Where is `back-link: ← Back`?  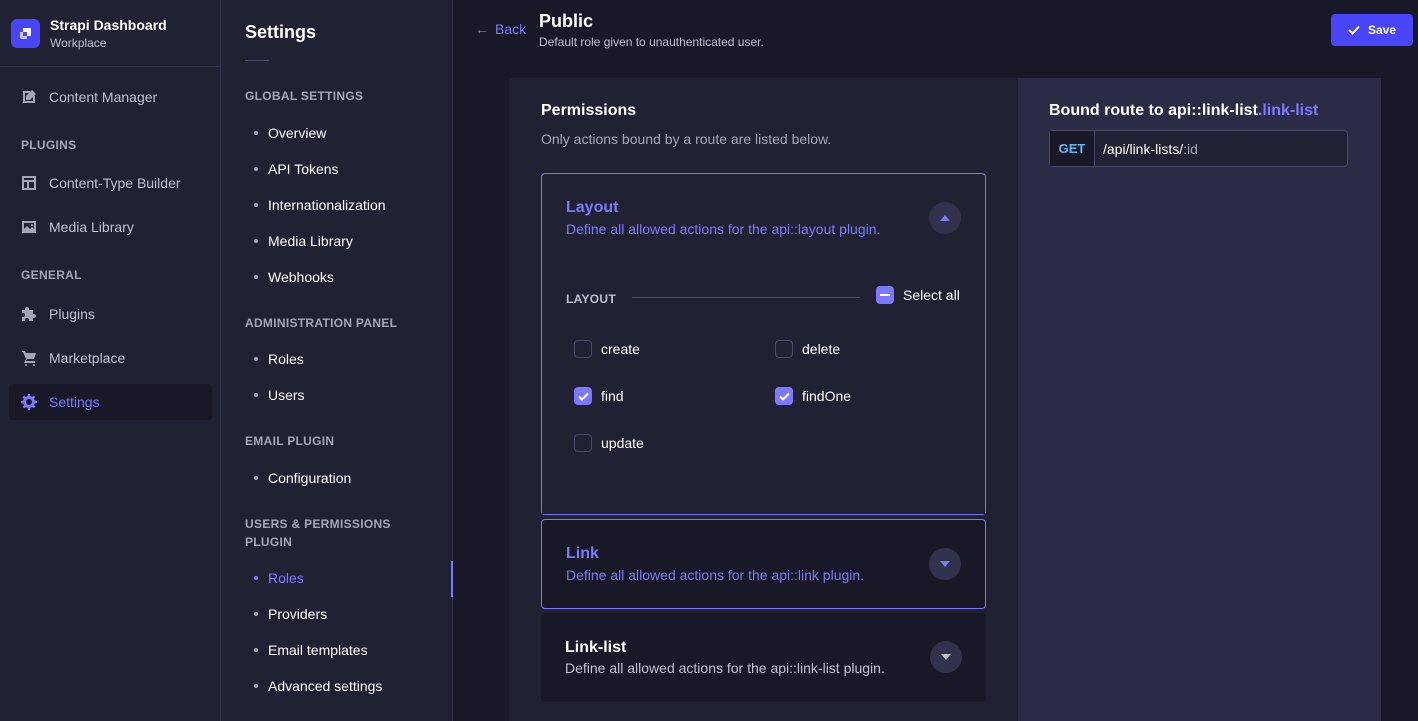
back-link: ← Back is located at coordinates (500, 29).